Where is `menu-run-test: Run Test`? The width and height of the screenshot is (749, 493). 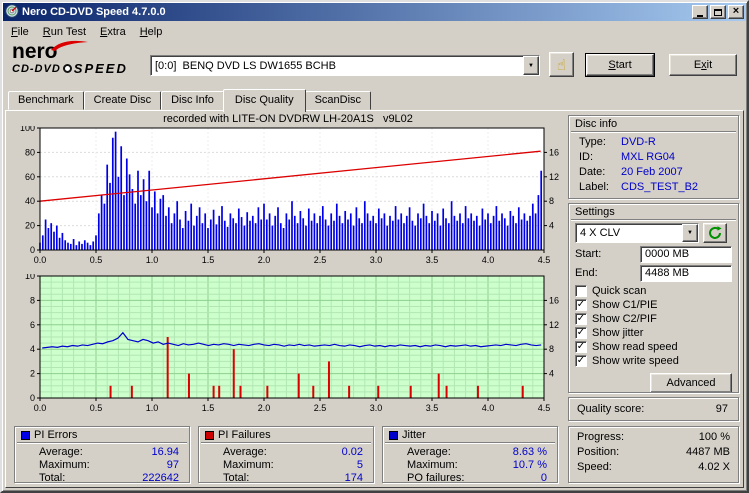 menu-run-test: Run Test is located at coordinates (64, 32).